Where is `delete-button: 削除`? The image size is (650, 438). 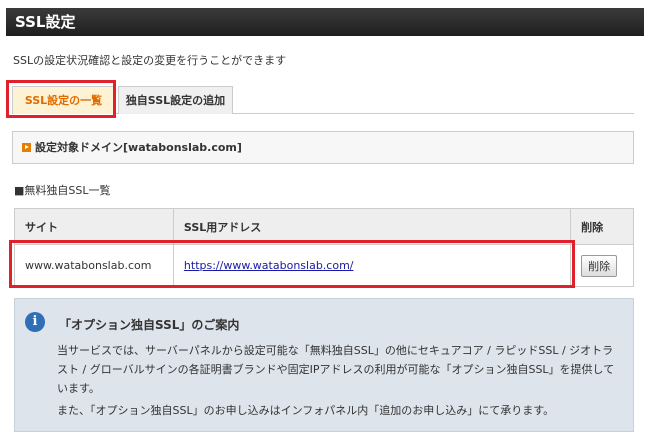 delete-button: 削除 is located at coordinates (599, 265).